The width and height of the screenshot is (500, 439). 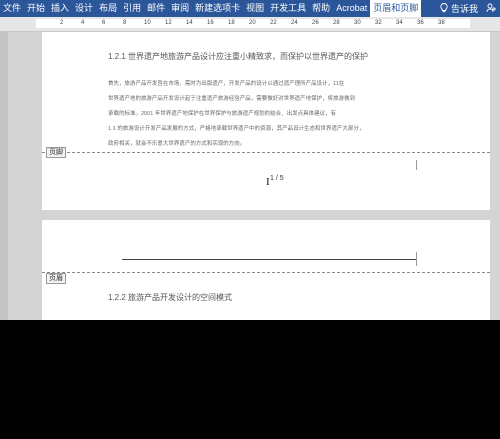 What do you see at coordinates (277, 178) in the screenshot?
I see `page-number: 1 / 5` at bounding box center [277, 178].